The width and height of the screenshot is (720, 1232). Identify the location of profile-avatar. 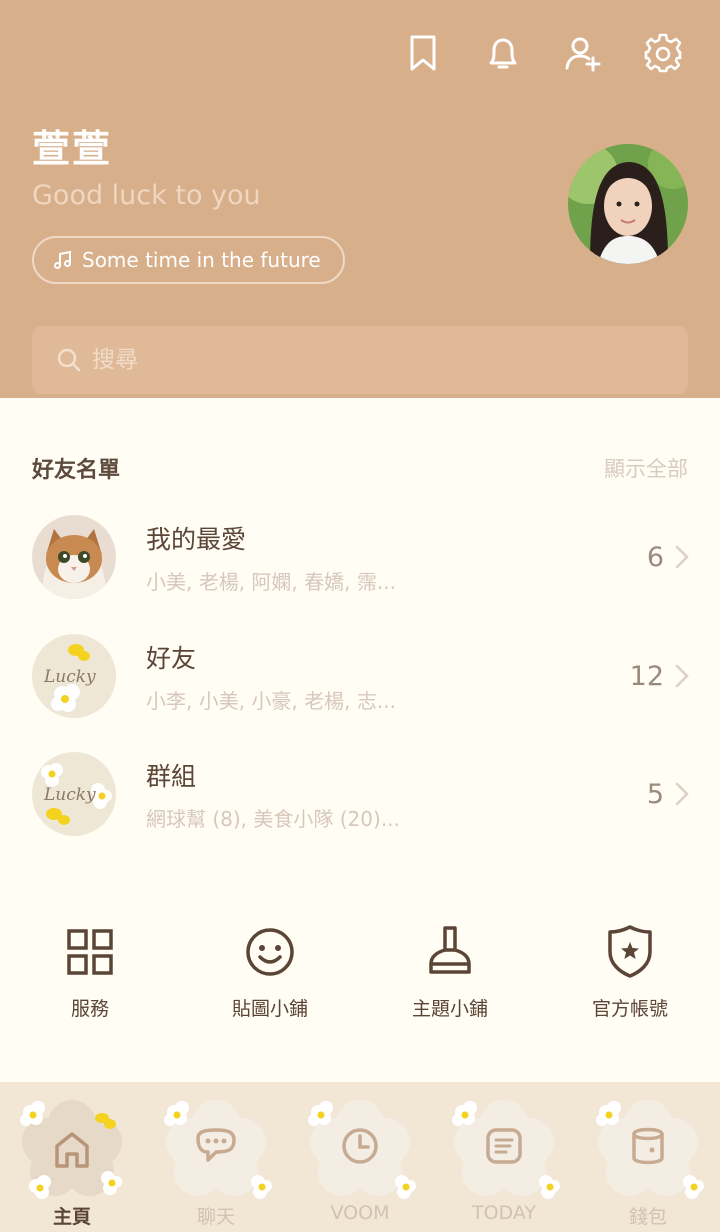
(628, 204).